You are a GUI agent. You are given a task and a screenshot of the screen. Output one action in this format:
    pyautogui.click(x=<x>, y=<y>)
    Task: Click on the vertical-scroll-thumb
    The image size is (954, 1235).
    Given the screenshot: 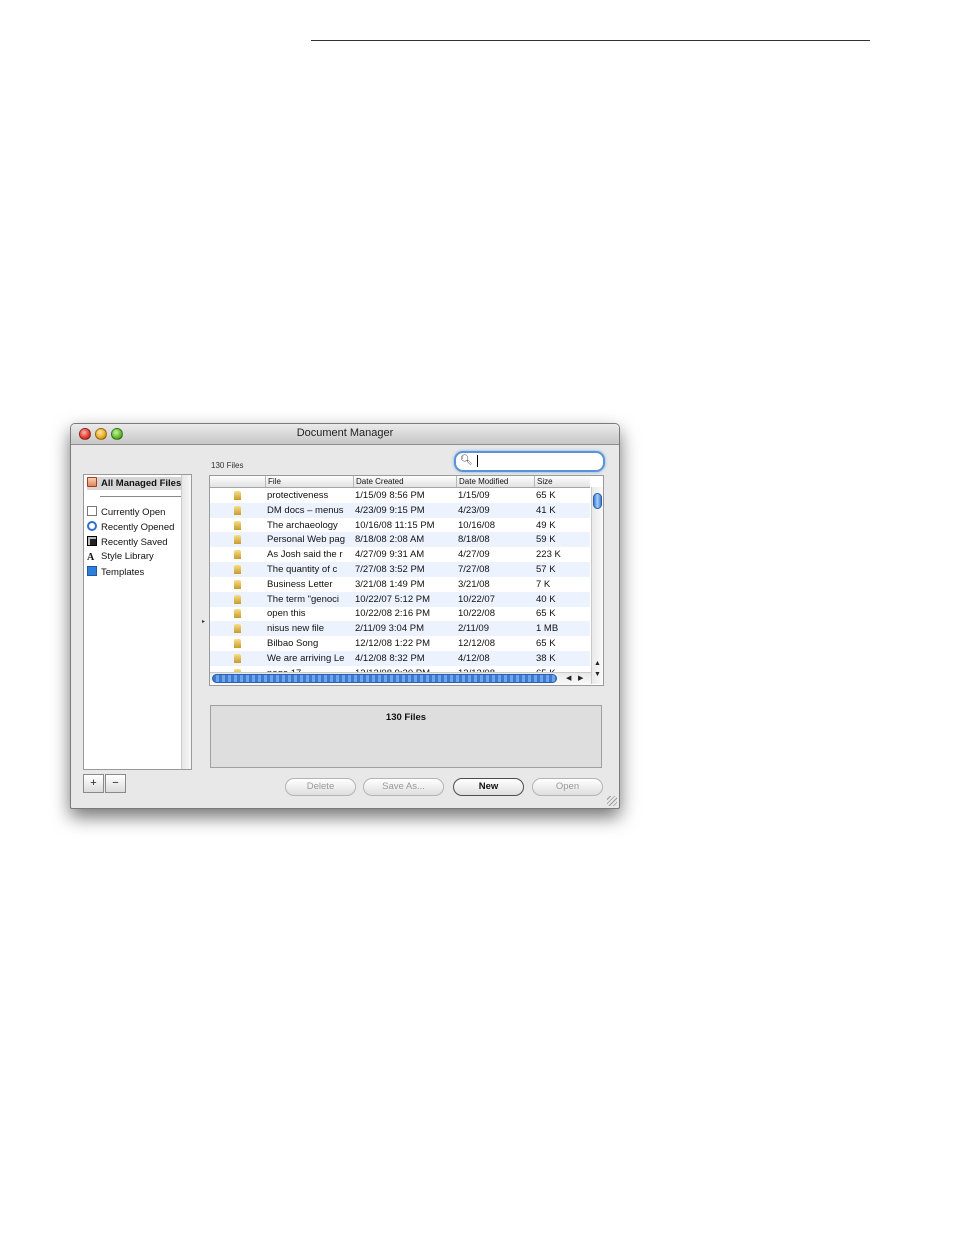 What is the action you would take?
    pyautogui.click(x=597, y=501)
    